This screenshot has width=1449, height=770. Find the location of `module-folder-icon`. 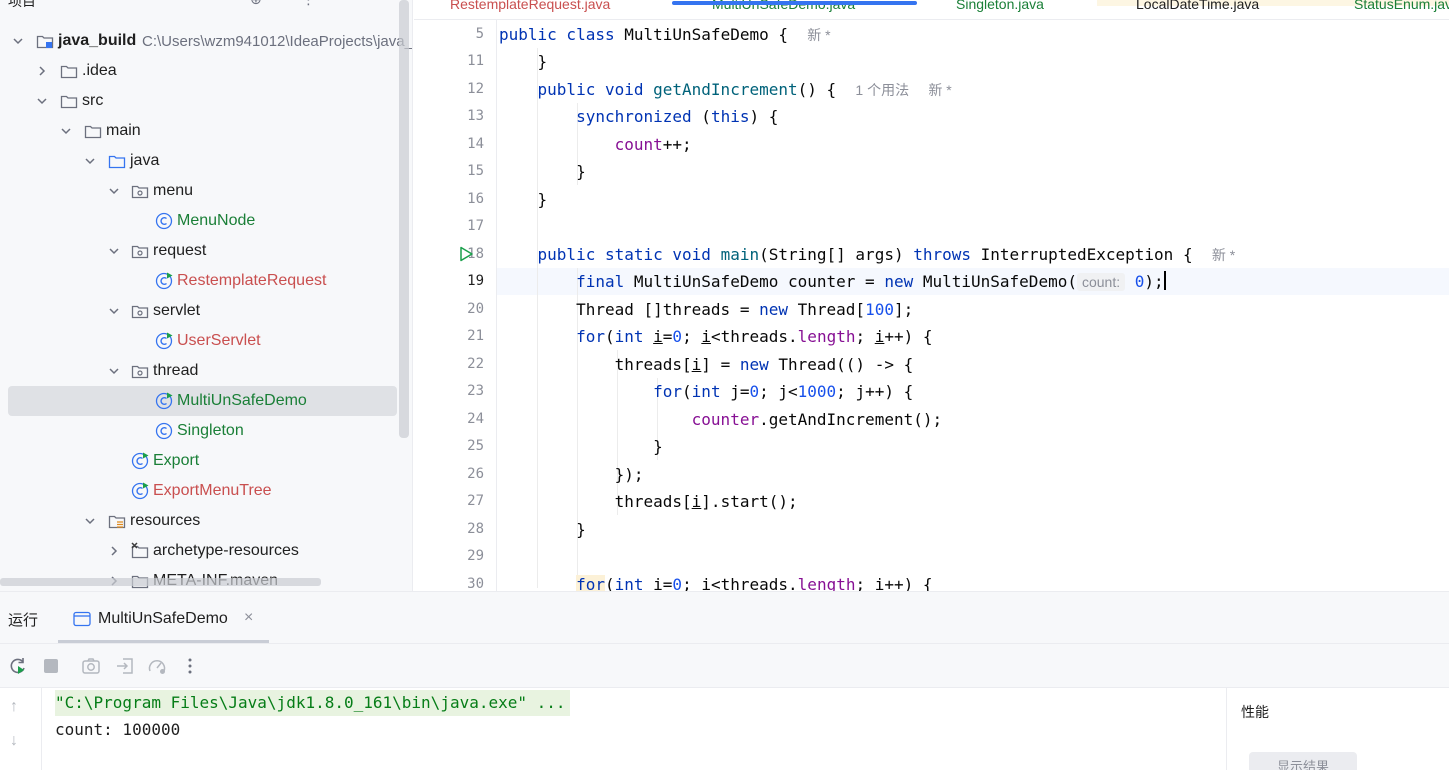

module-folder-icon is located at coordinates (45, 41).